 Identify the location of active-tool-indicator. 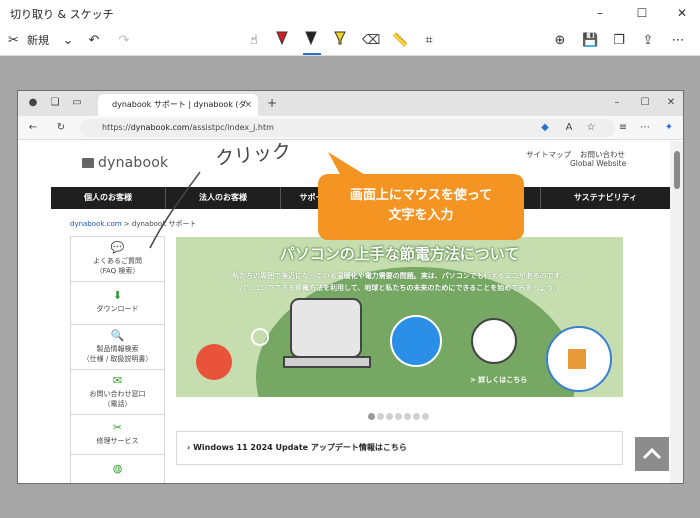
(312, 54).